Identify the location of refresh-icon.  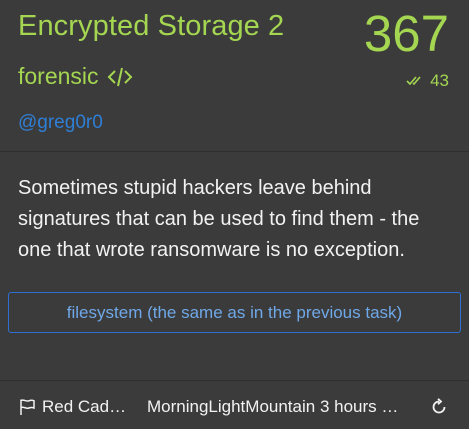
(439, 407).